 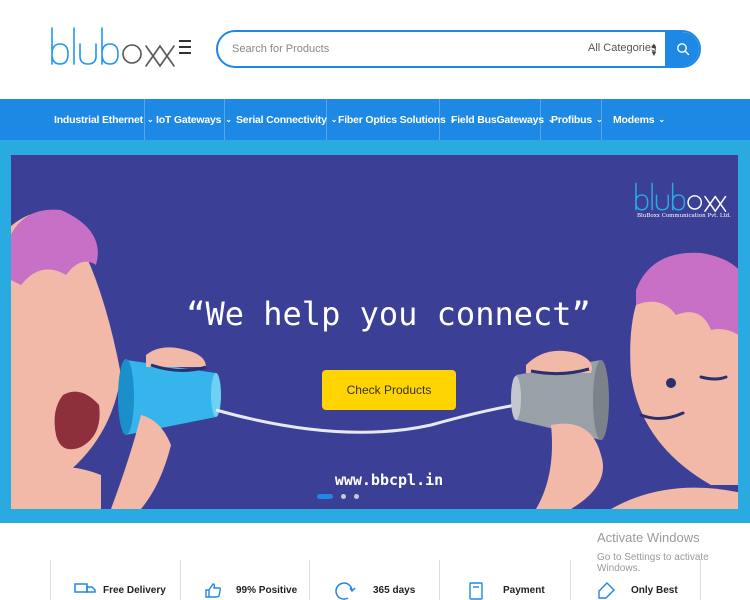 I want to click on activate-windows-title: Activate Windows, so click(x=648, y=537).